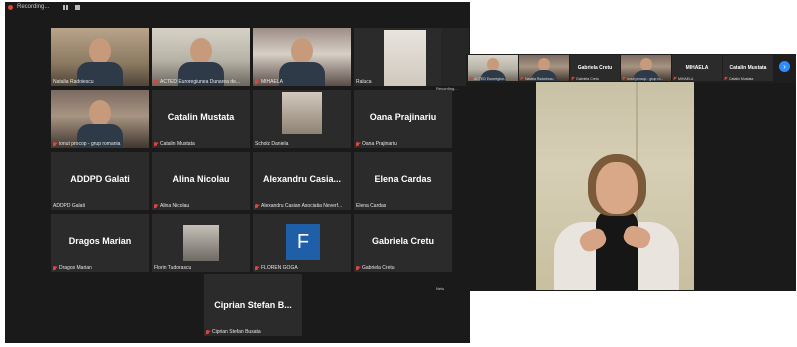 This screenshot has height=347, width=797. Describe the element at coordinates (455, 57) in the screenshot. I see `grid-overflow-panel` at that location.